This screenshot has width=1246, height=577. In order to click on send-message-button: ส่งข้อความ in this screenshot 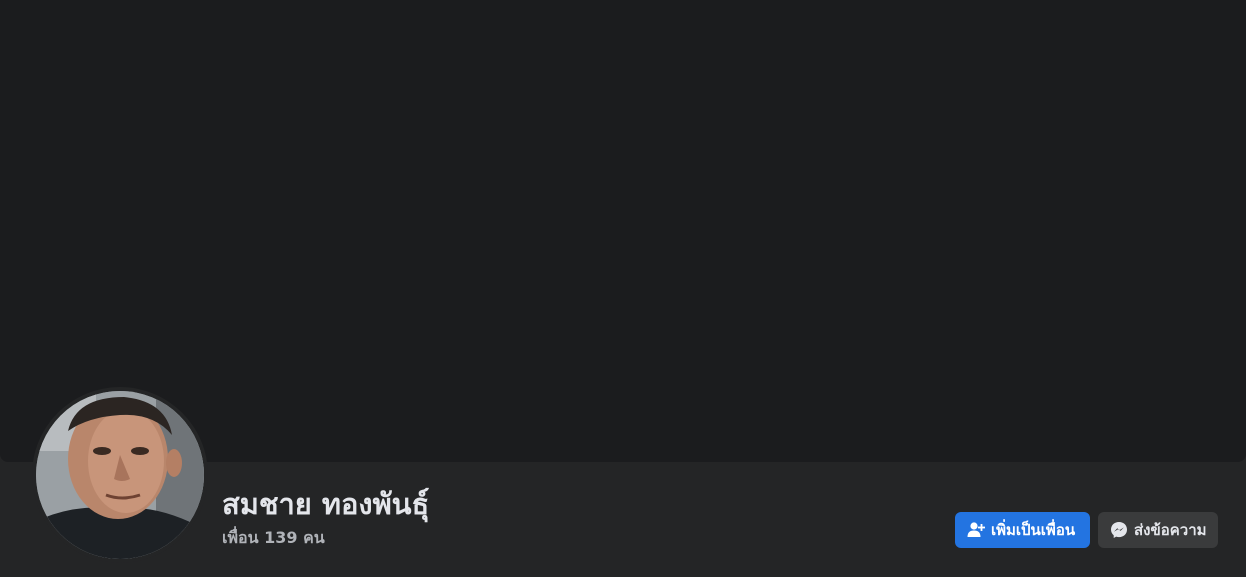, I will do `click(1158, 530)`.